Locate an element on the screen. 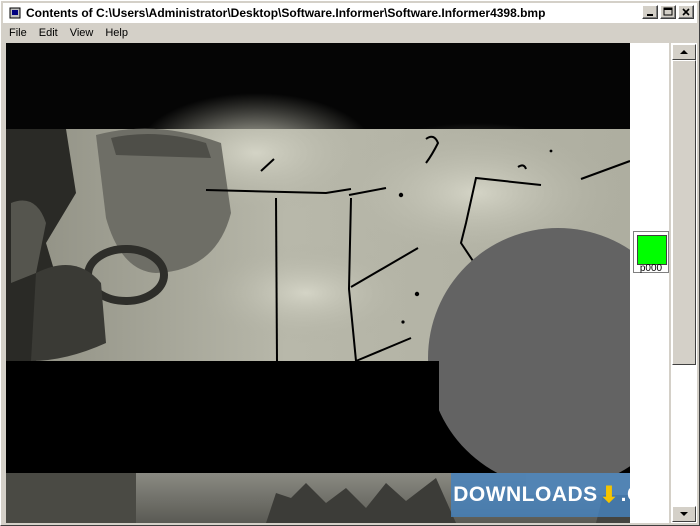  menu-bar: File Edit View Help is located at coordinates (350, 33).